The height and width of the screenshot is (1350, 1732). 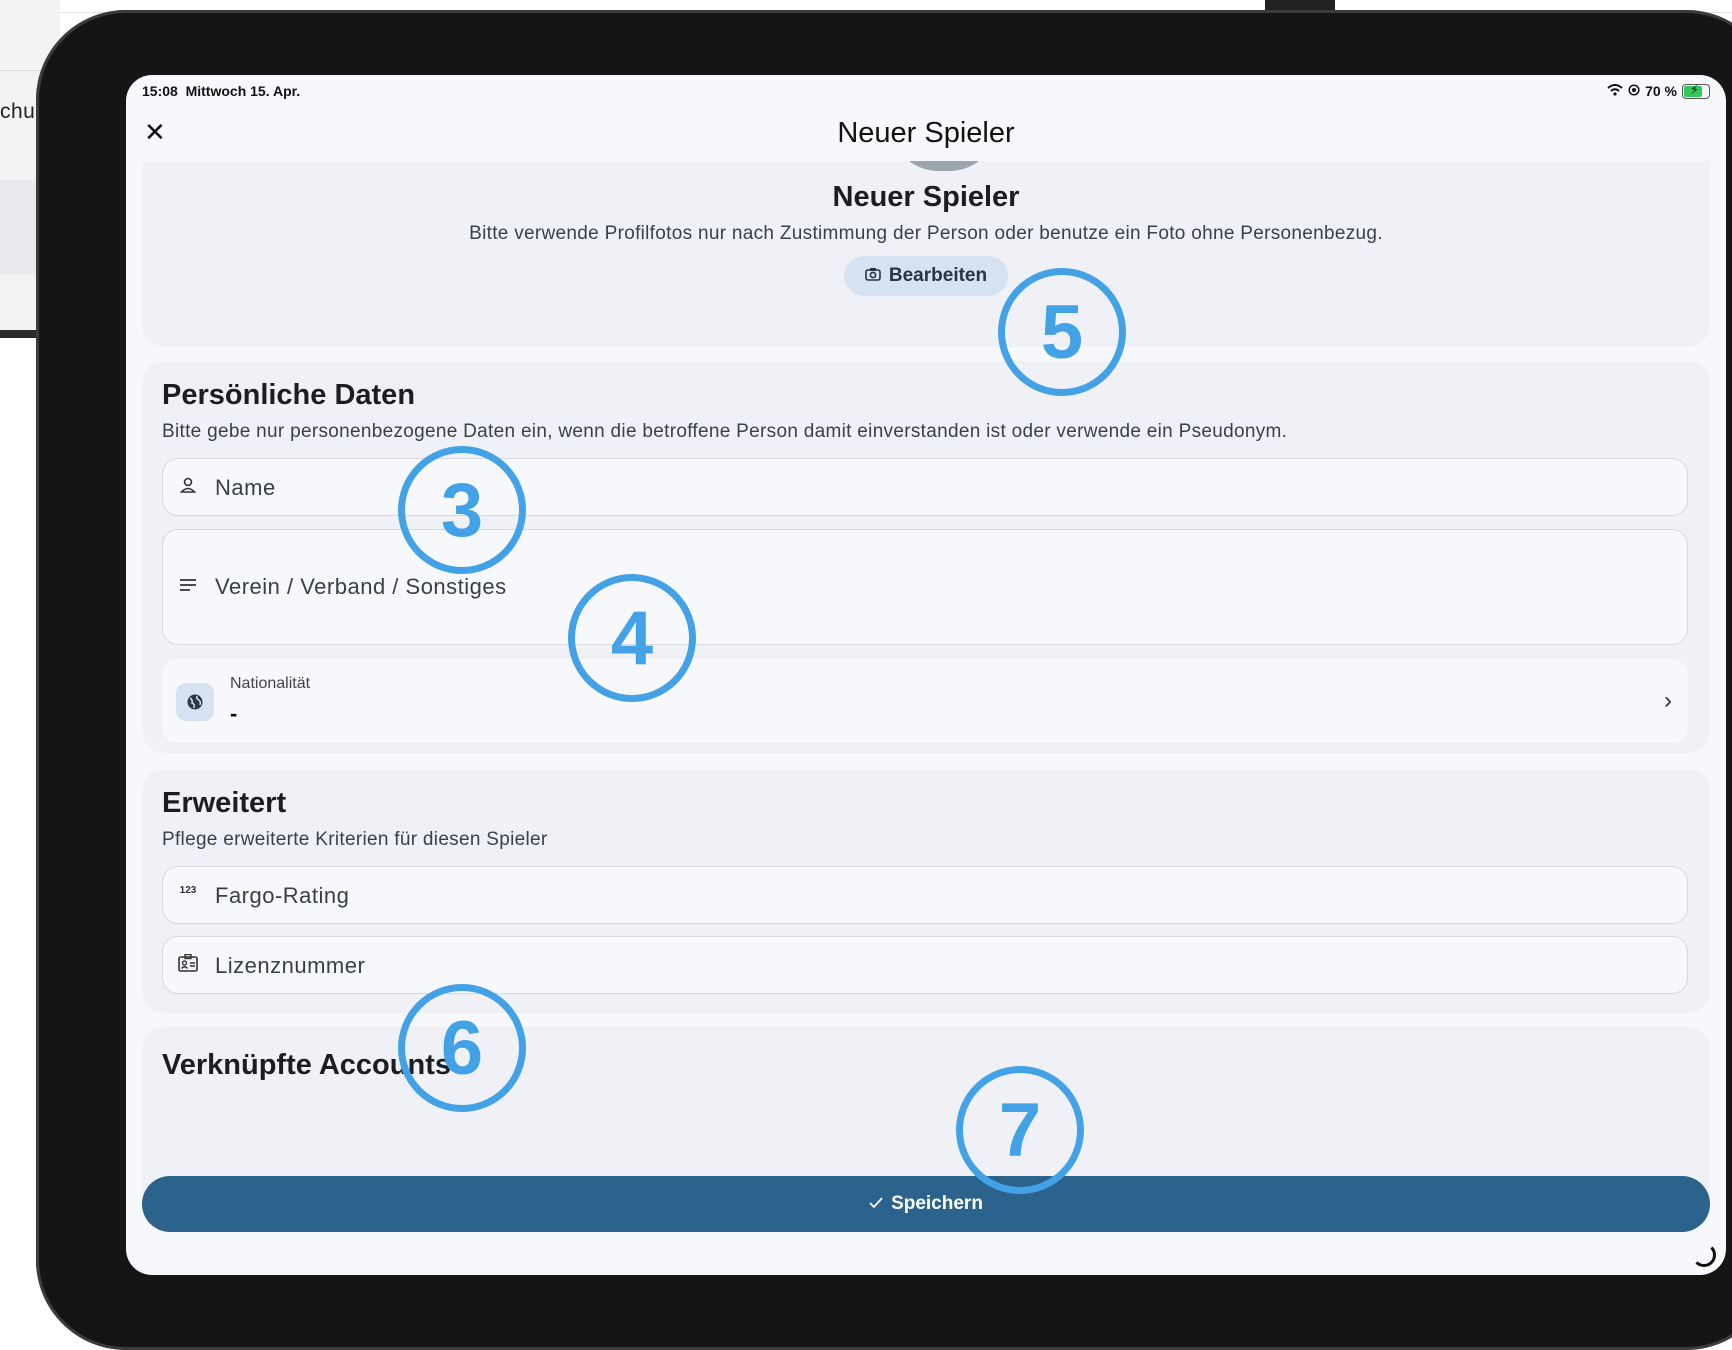 What do you see at coordinates (925, 895) in the screenshot?
I see `fargo-rating-field: 123 Fargo-Rating` at bounding box center [925, 895].